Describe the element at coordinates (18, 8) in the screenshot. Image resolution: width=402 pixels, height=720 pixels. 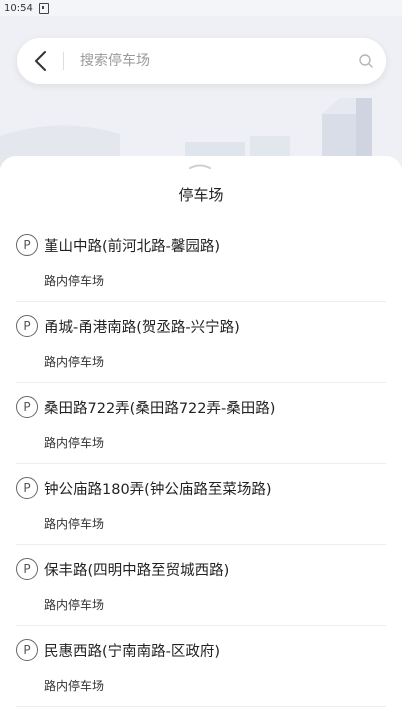
I see `status-time: 10:54` at that location.